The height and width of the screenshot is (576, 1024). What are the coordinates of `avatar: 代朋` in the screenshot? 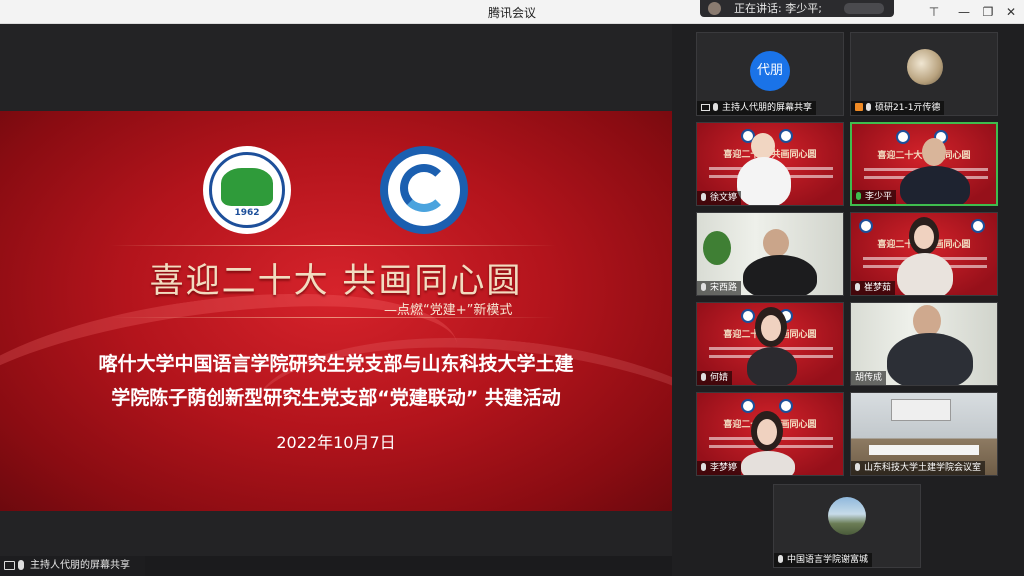 It's located at (770, 71).